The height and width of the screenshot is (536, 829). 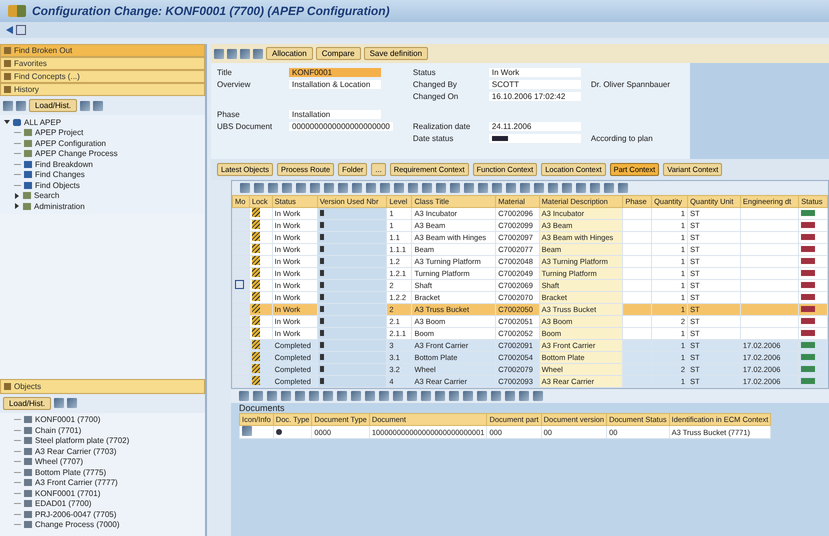 What do you see at coordinates (225, 72) in the screenshot?
I see `field-label: Title` at bounding box center [225, 72].